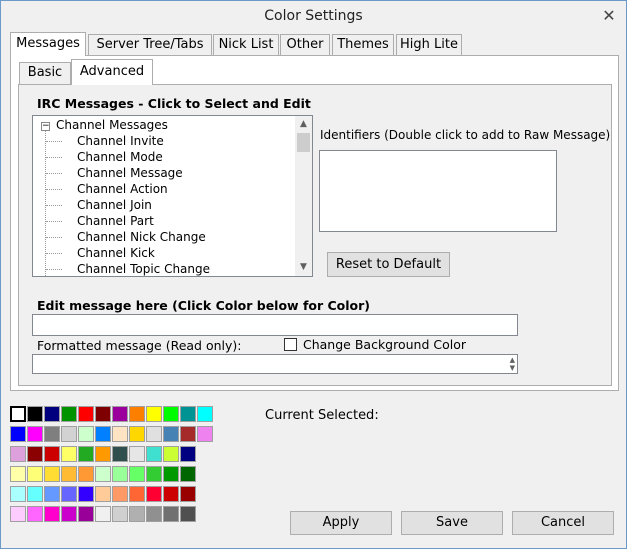  I want to click on cancel-button: Cancel, so click(563, 523).